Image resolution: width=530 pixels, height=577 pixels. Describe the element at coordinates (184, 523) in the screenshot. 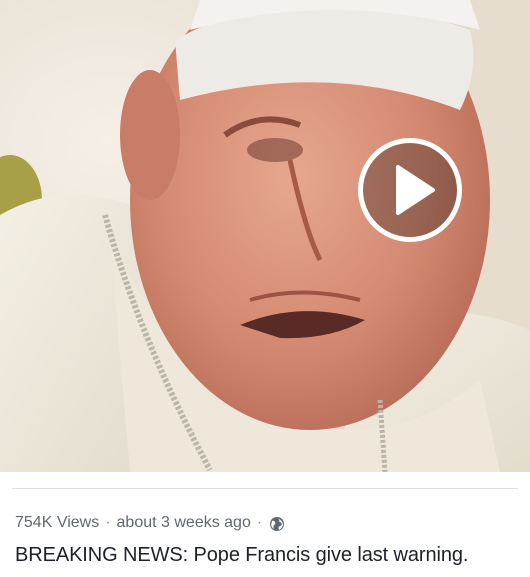

I see `post-timestamp: about 3 weeks ago` at that location.